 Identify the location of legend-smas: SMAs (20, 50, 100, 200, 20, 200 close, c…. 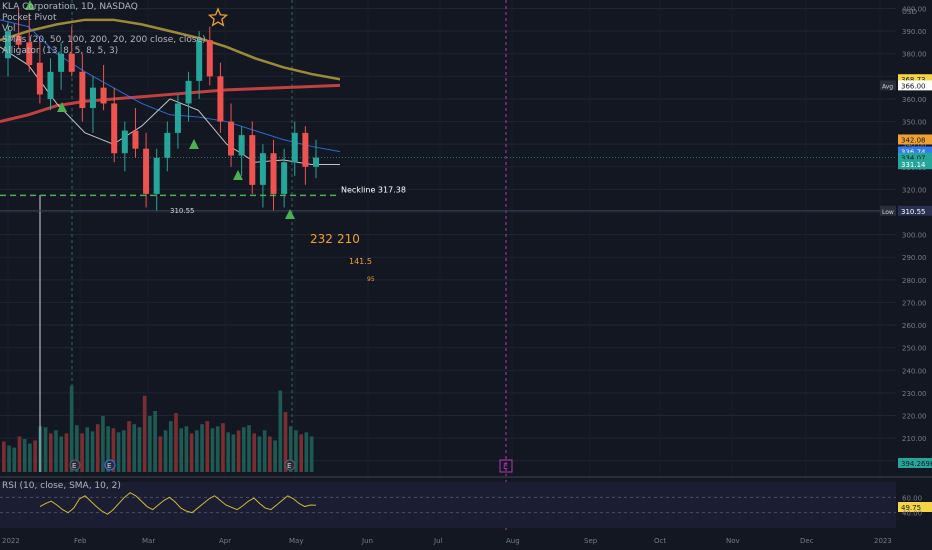
(104, 40).